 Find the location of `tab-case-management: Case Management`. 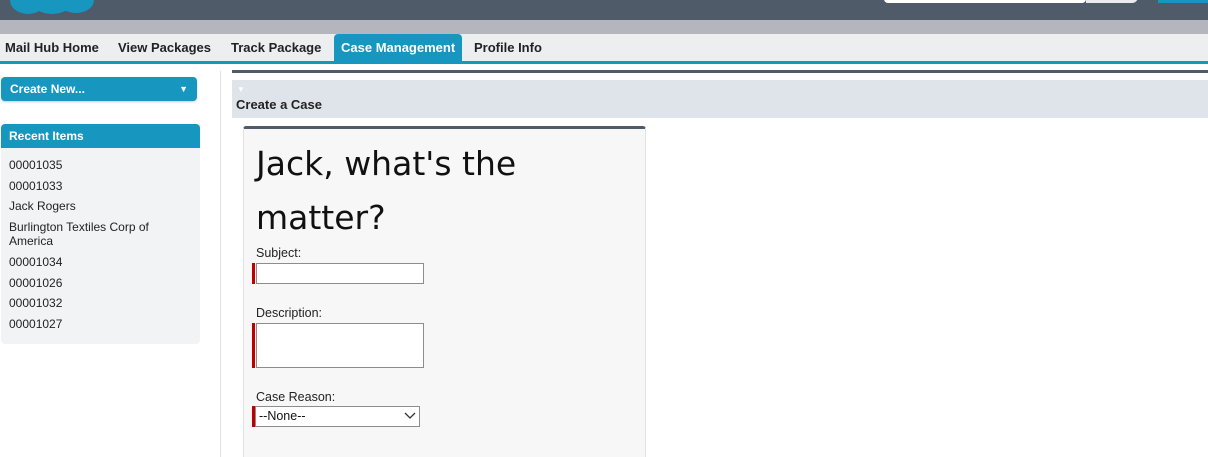

tab-case-management: Case Management is located at coordinates (398, 47).